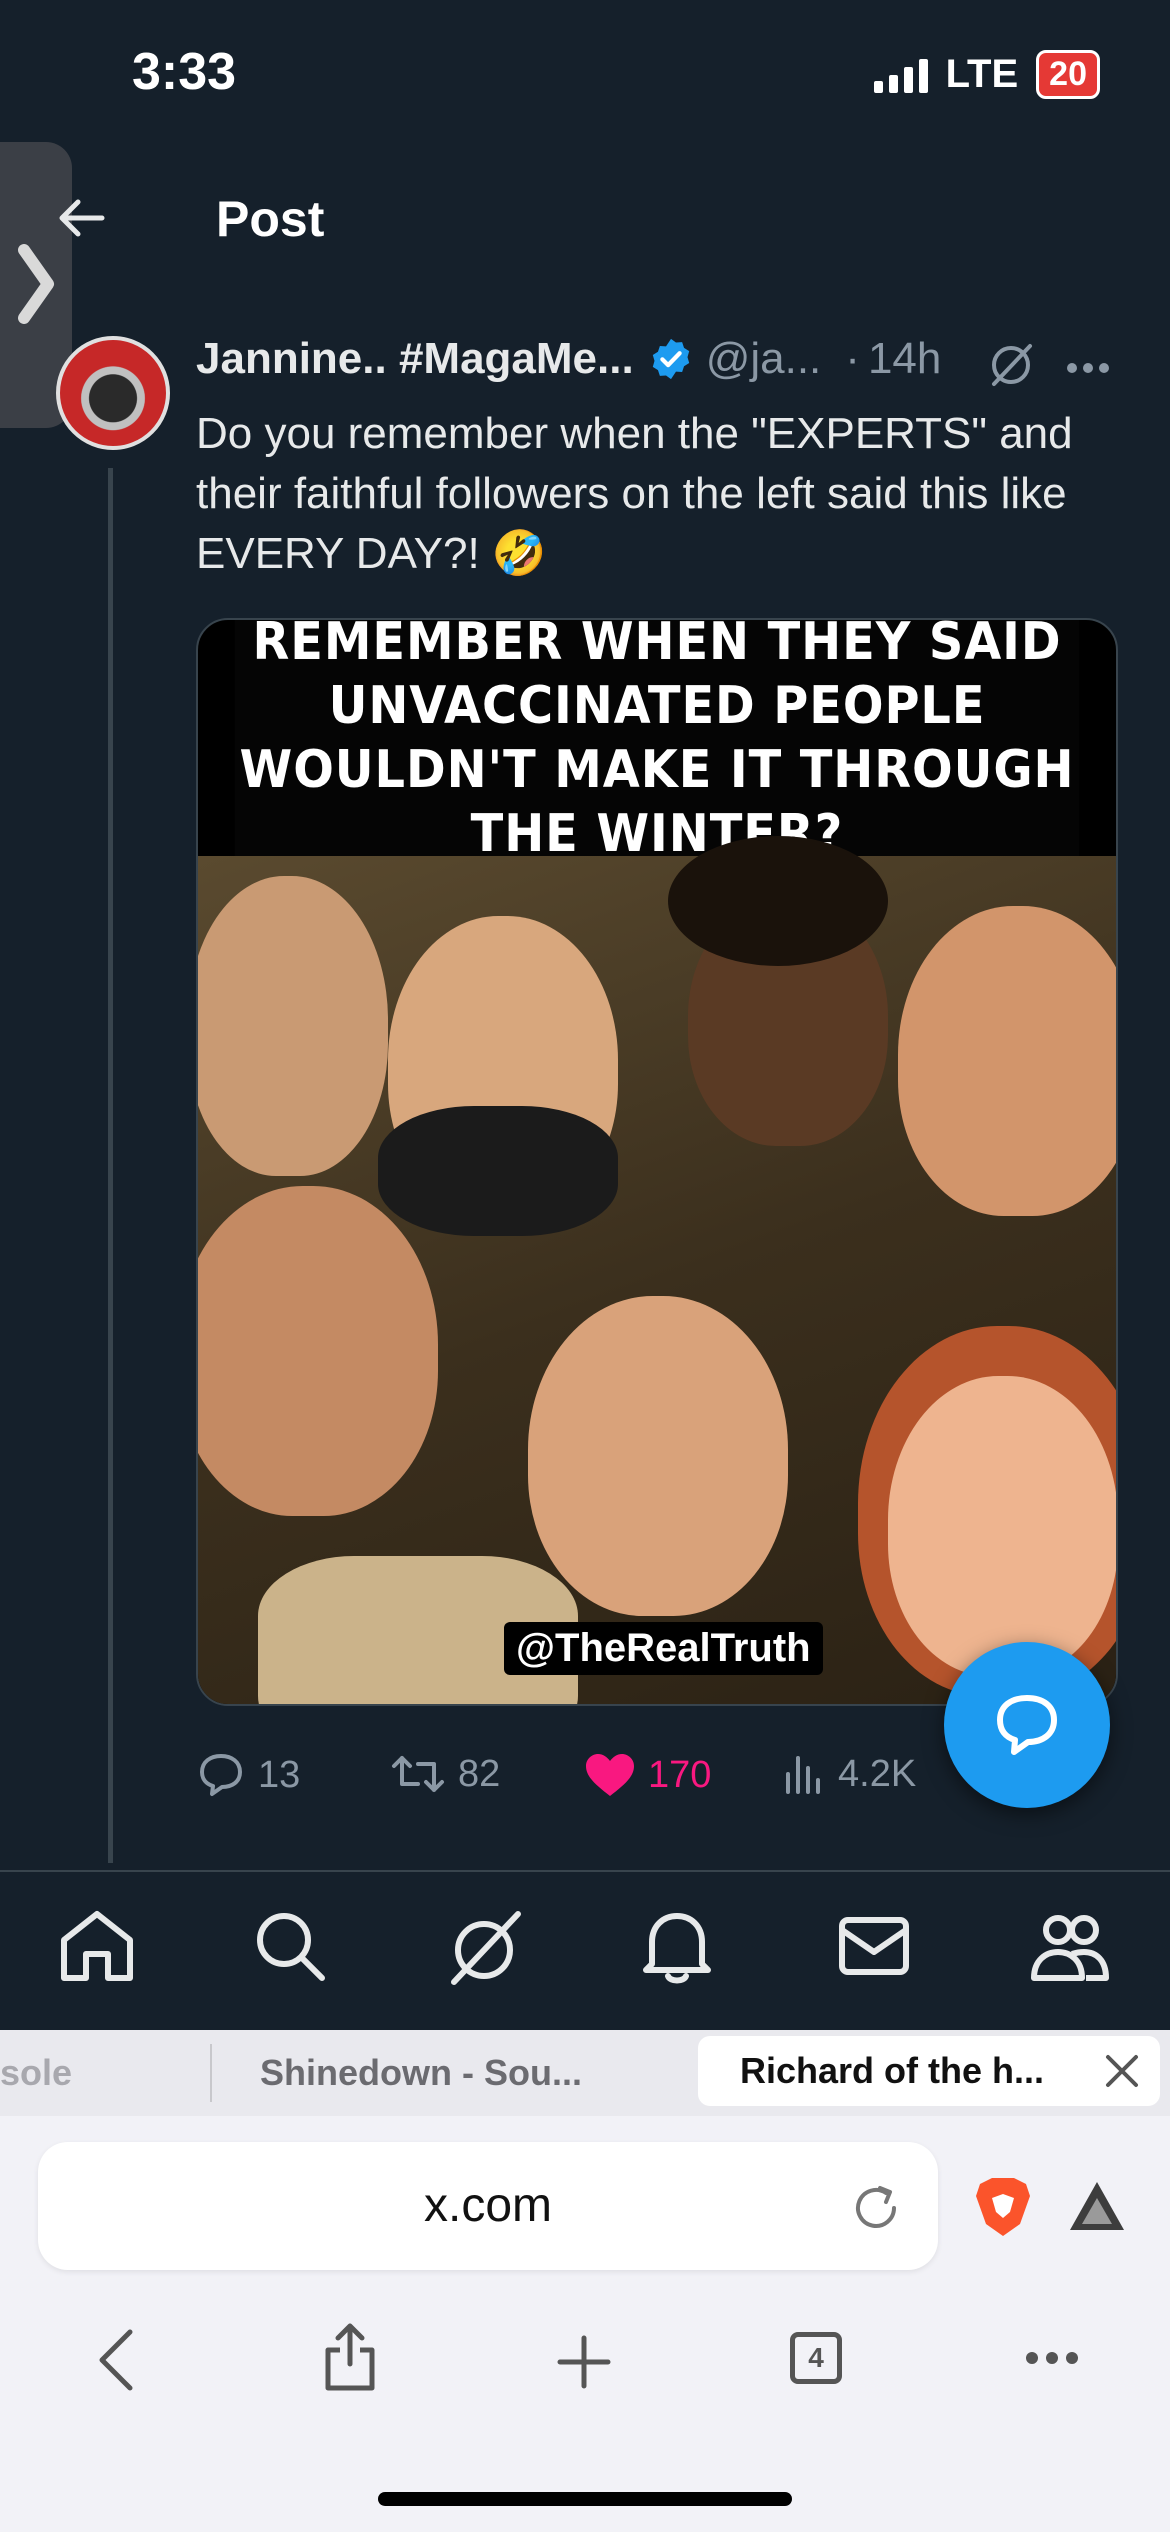  What do you see at coordinates (100, 2073) in the screenshot?
I see `browser-tab: sole` at bounding box center [100, 2073].